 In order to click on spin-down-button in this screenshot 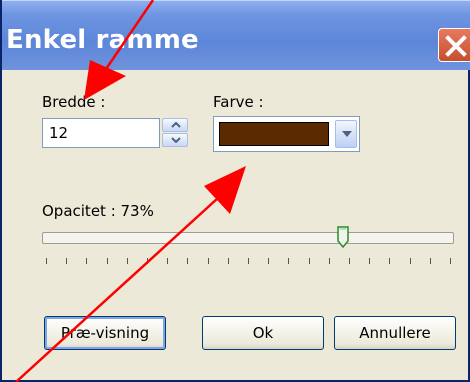, I will do `click(175, 140)`.